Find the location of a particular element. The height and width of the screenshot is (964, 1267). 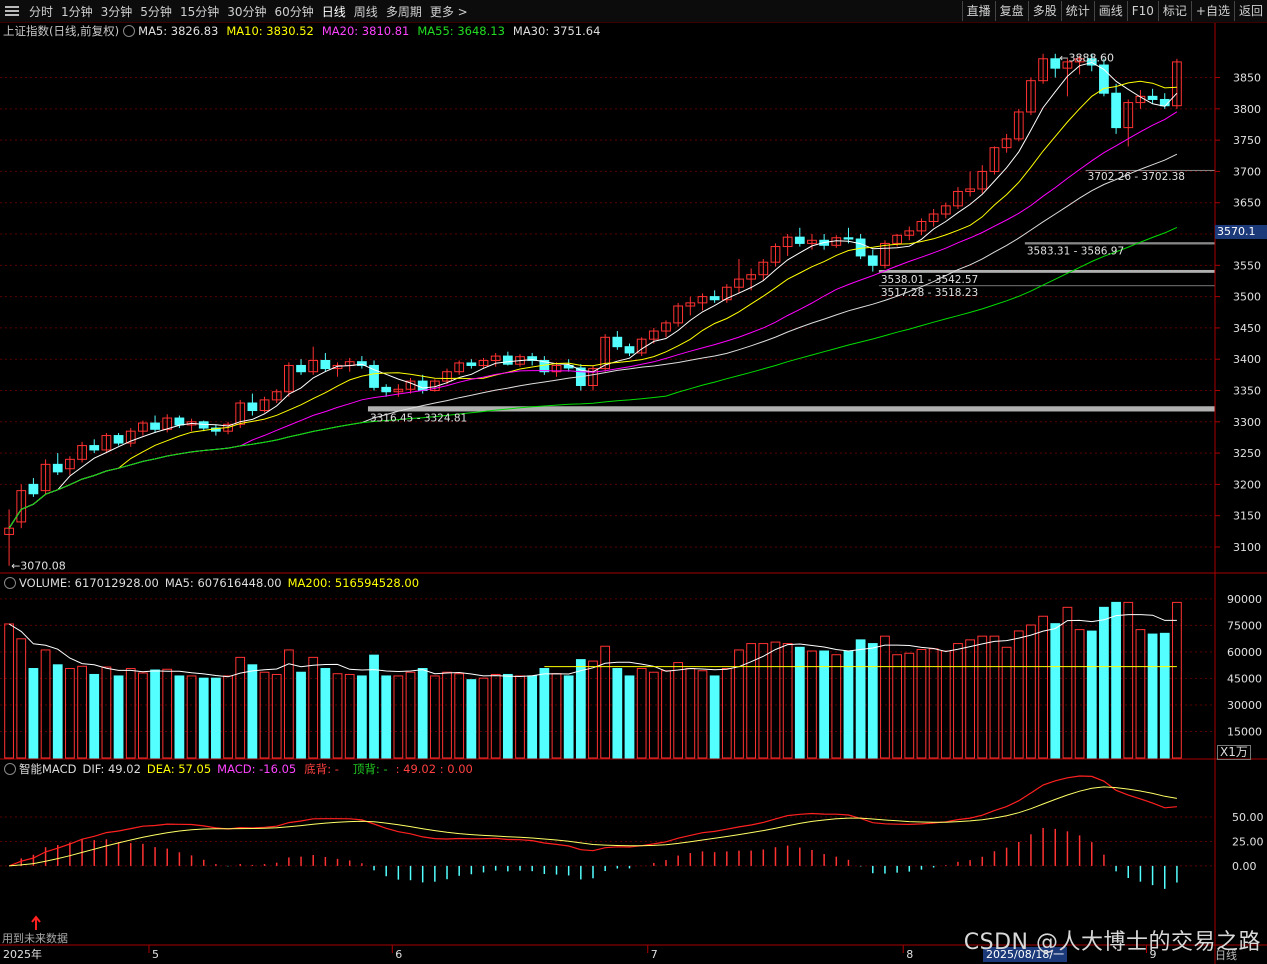

draw-line-button: 画线 is located at coordinates (1110, 11).